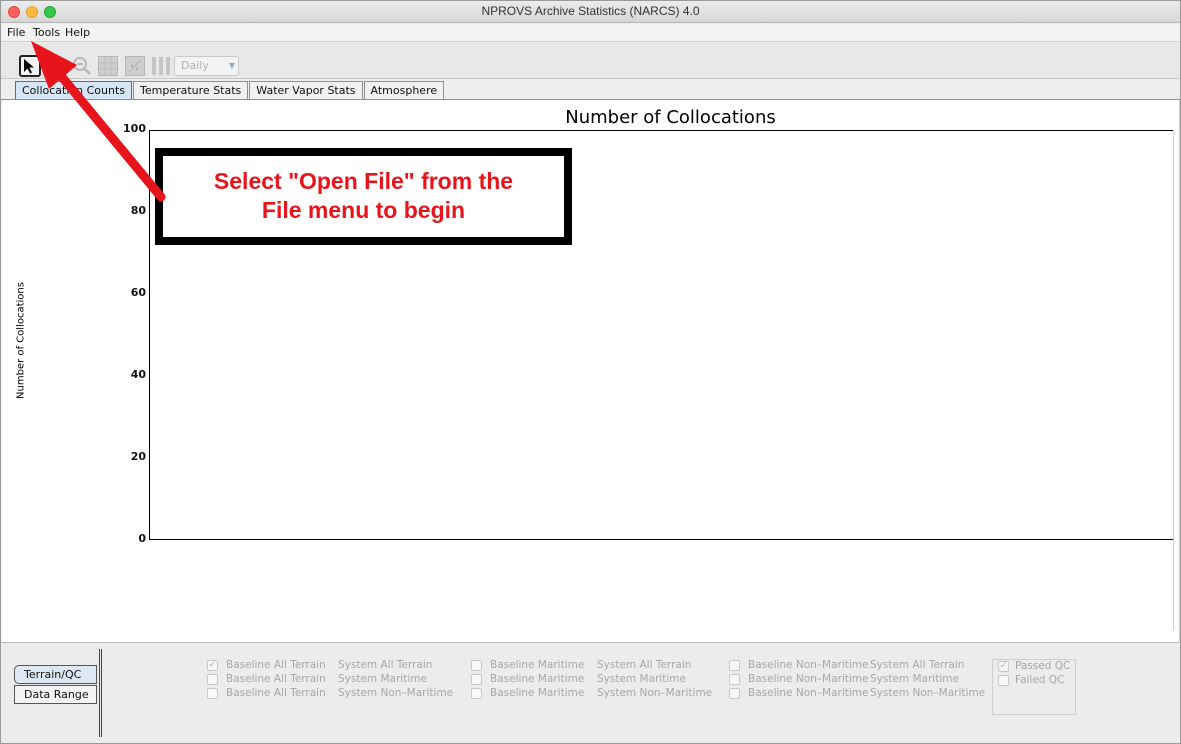 The height and width of the screenshot is (744, 1181). I want to click on qc-checkbox-group: ✓ Passed QC Failed QC, so click(1034, 687).